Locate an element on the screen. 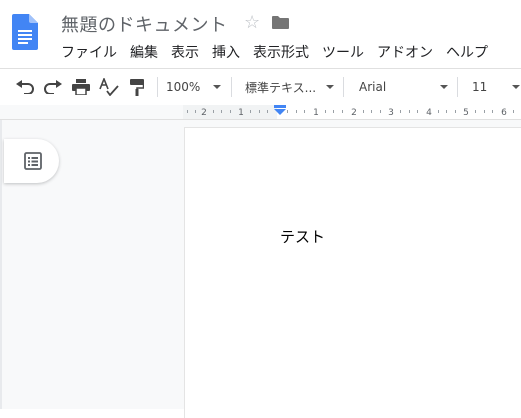  menu-format: 表示形式 is located at coordinates (281, 52).